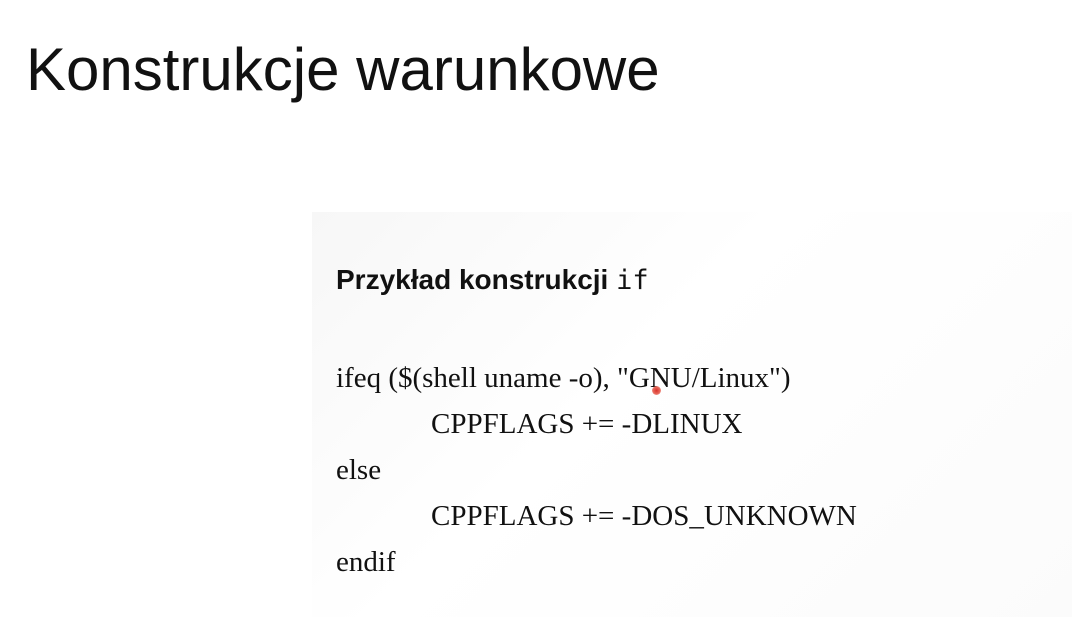 This screenshot has height=617, width=1085. I want to click on laser-pointer-dot, so click(656, 390).